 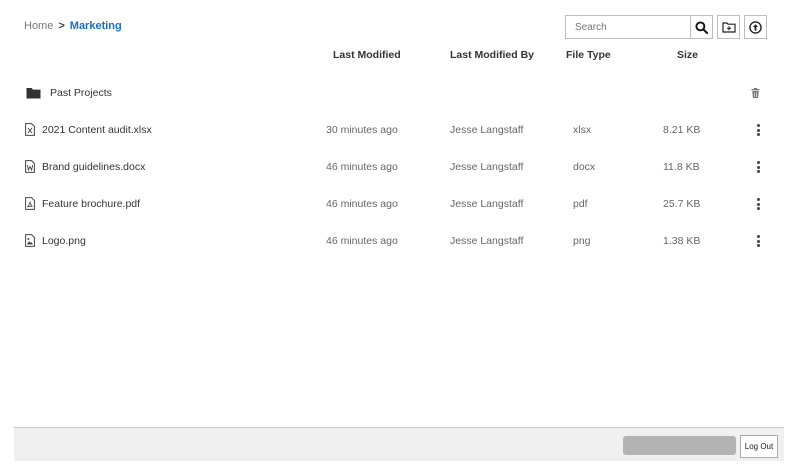 I want to click on magnifier-icon, so click(x=701, y=27).